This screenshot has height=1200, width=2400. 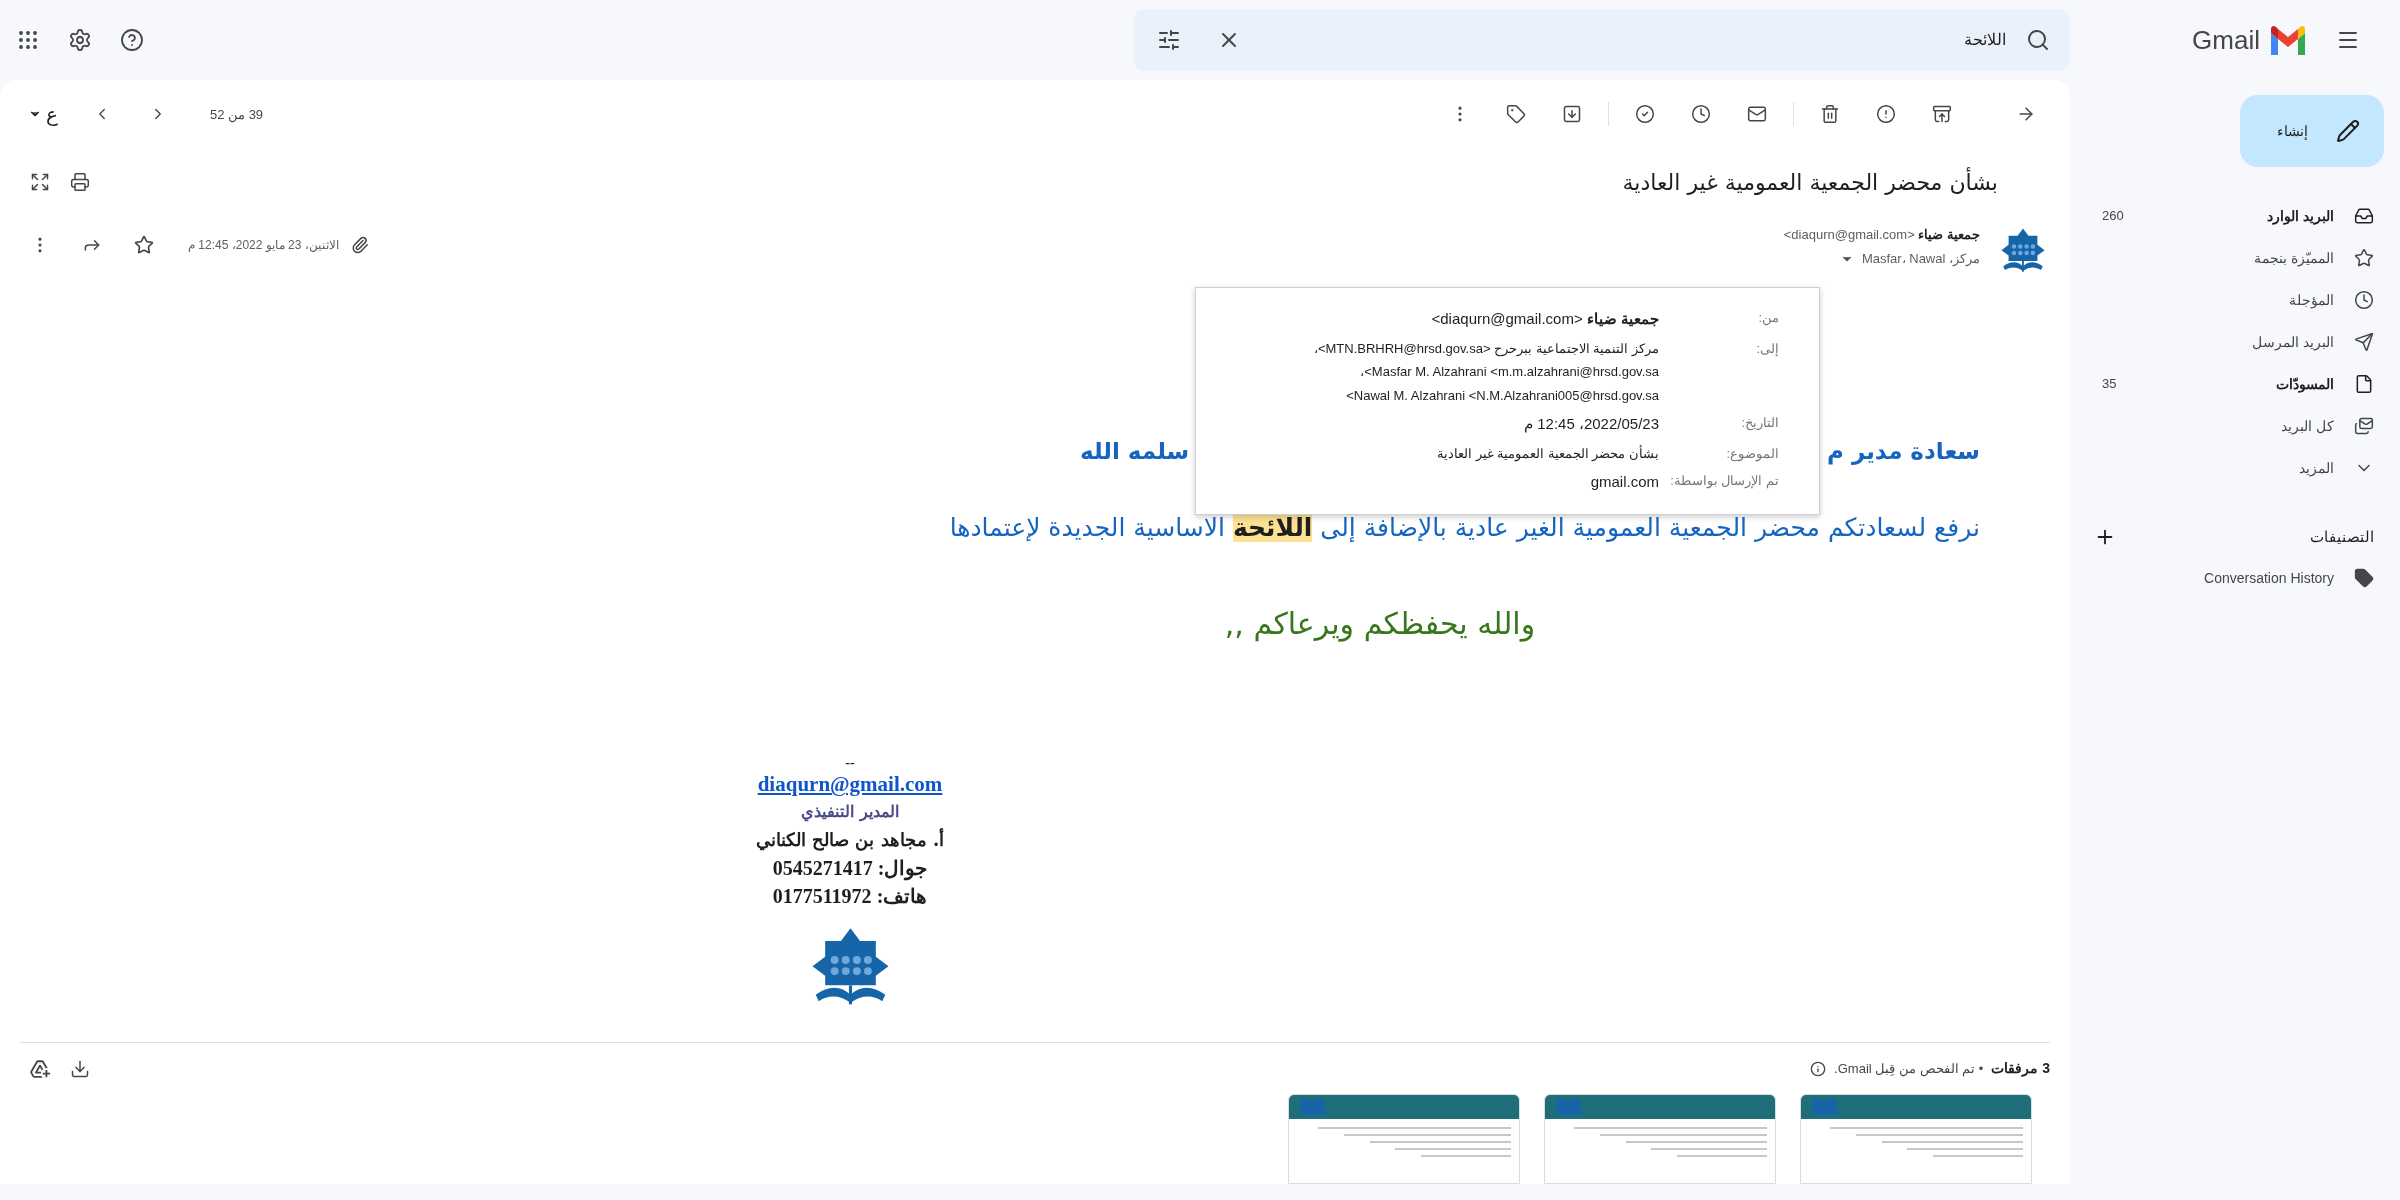 I want to click on signature-title: المدير التنفيذي, so click(x=850, y=812).